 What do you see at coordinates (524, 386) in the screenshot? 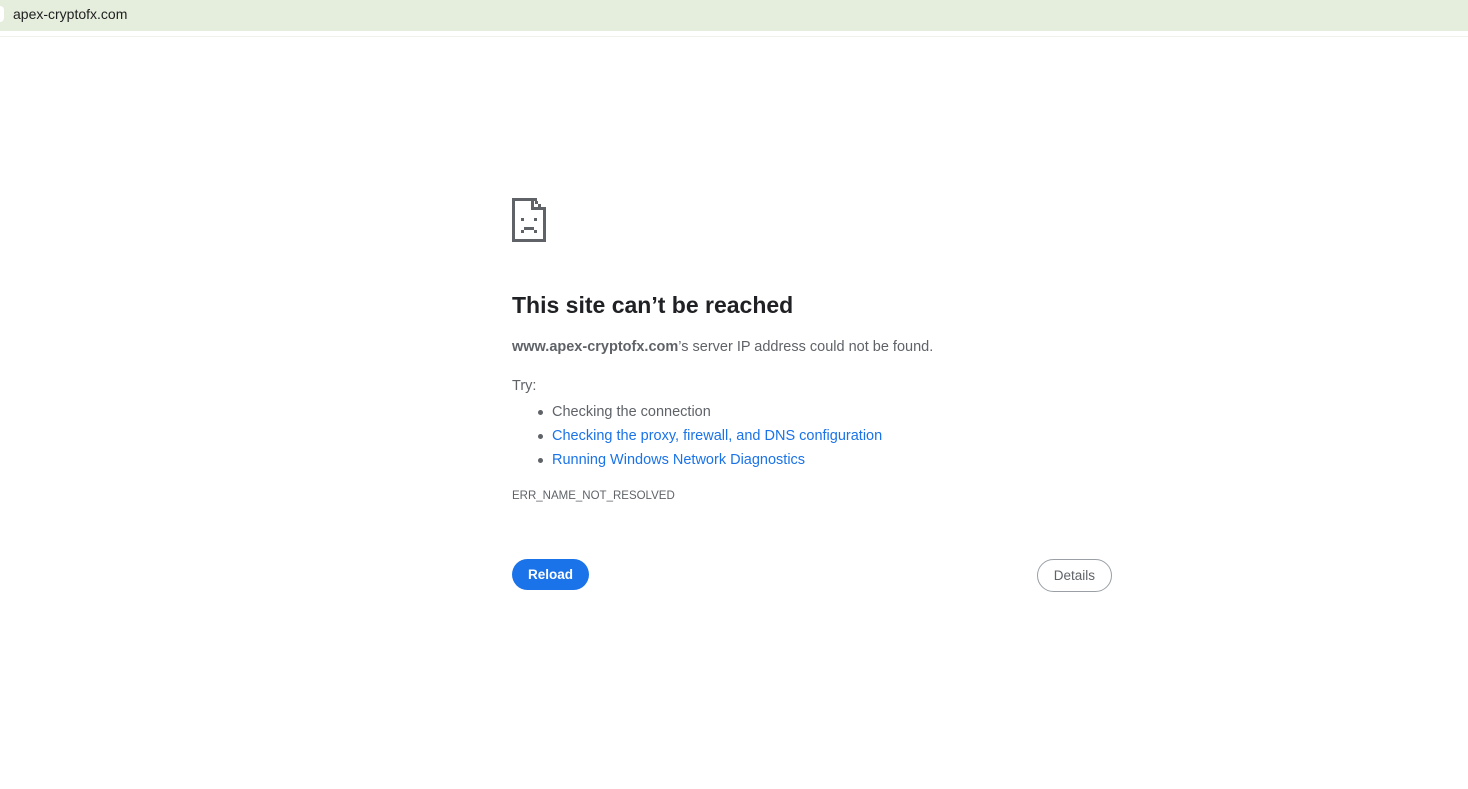
I see `try-label: Try:` at bounding box center [524, 386].